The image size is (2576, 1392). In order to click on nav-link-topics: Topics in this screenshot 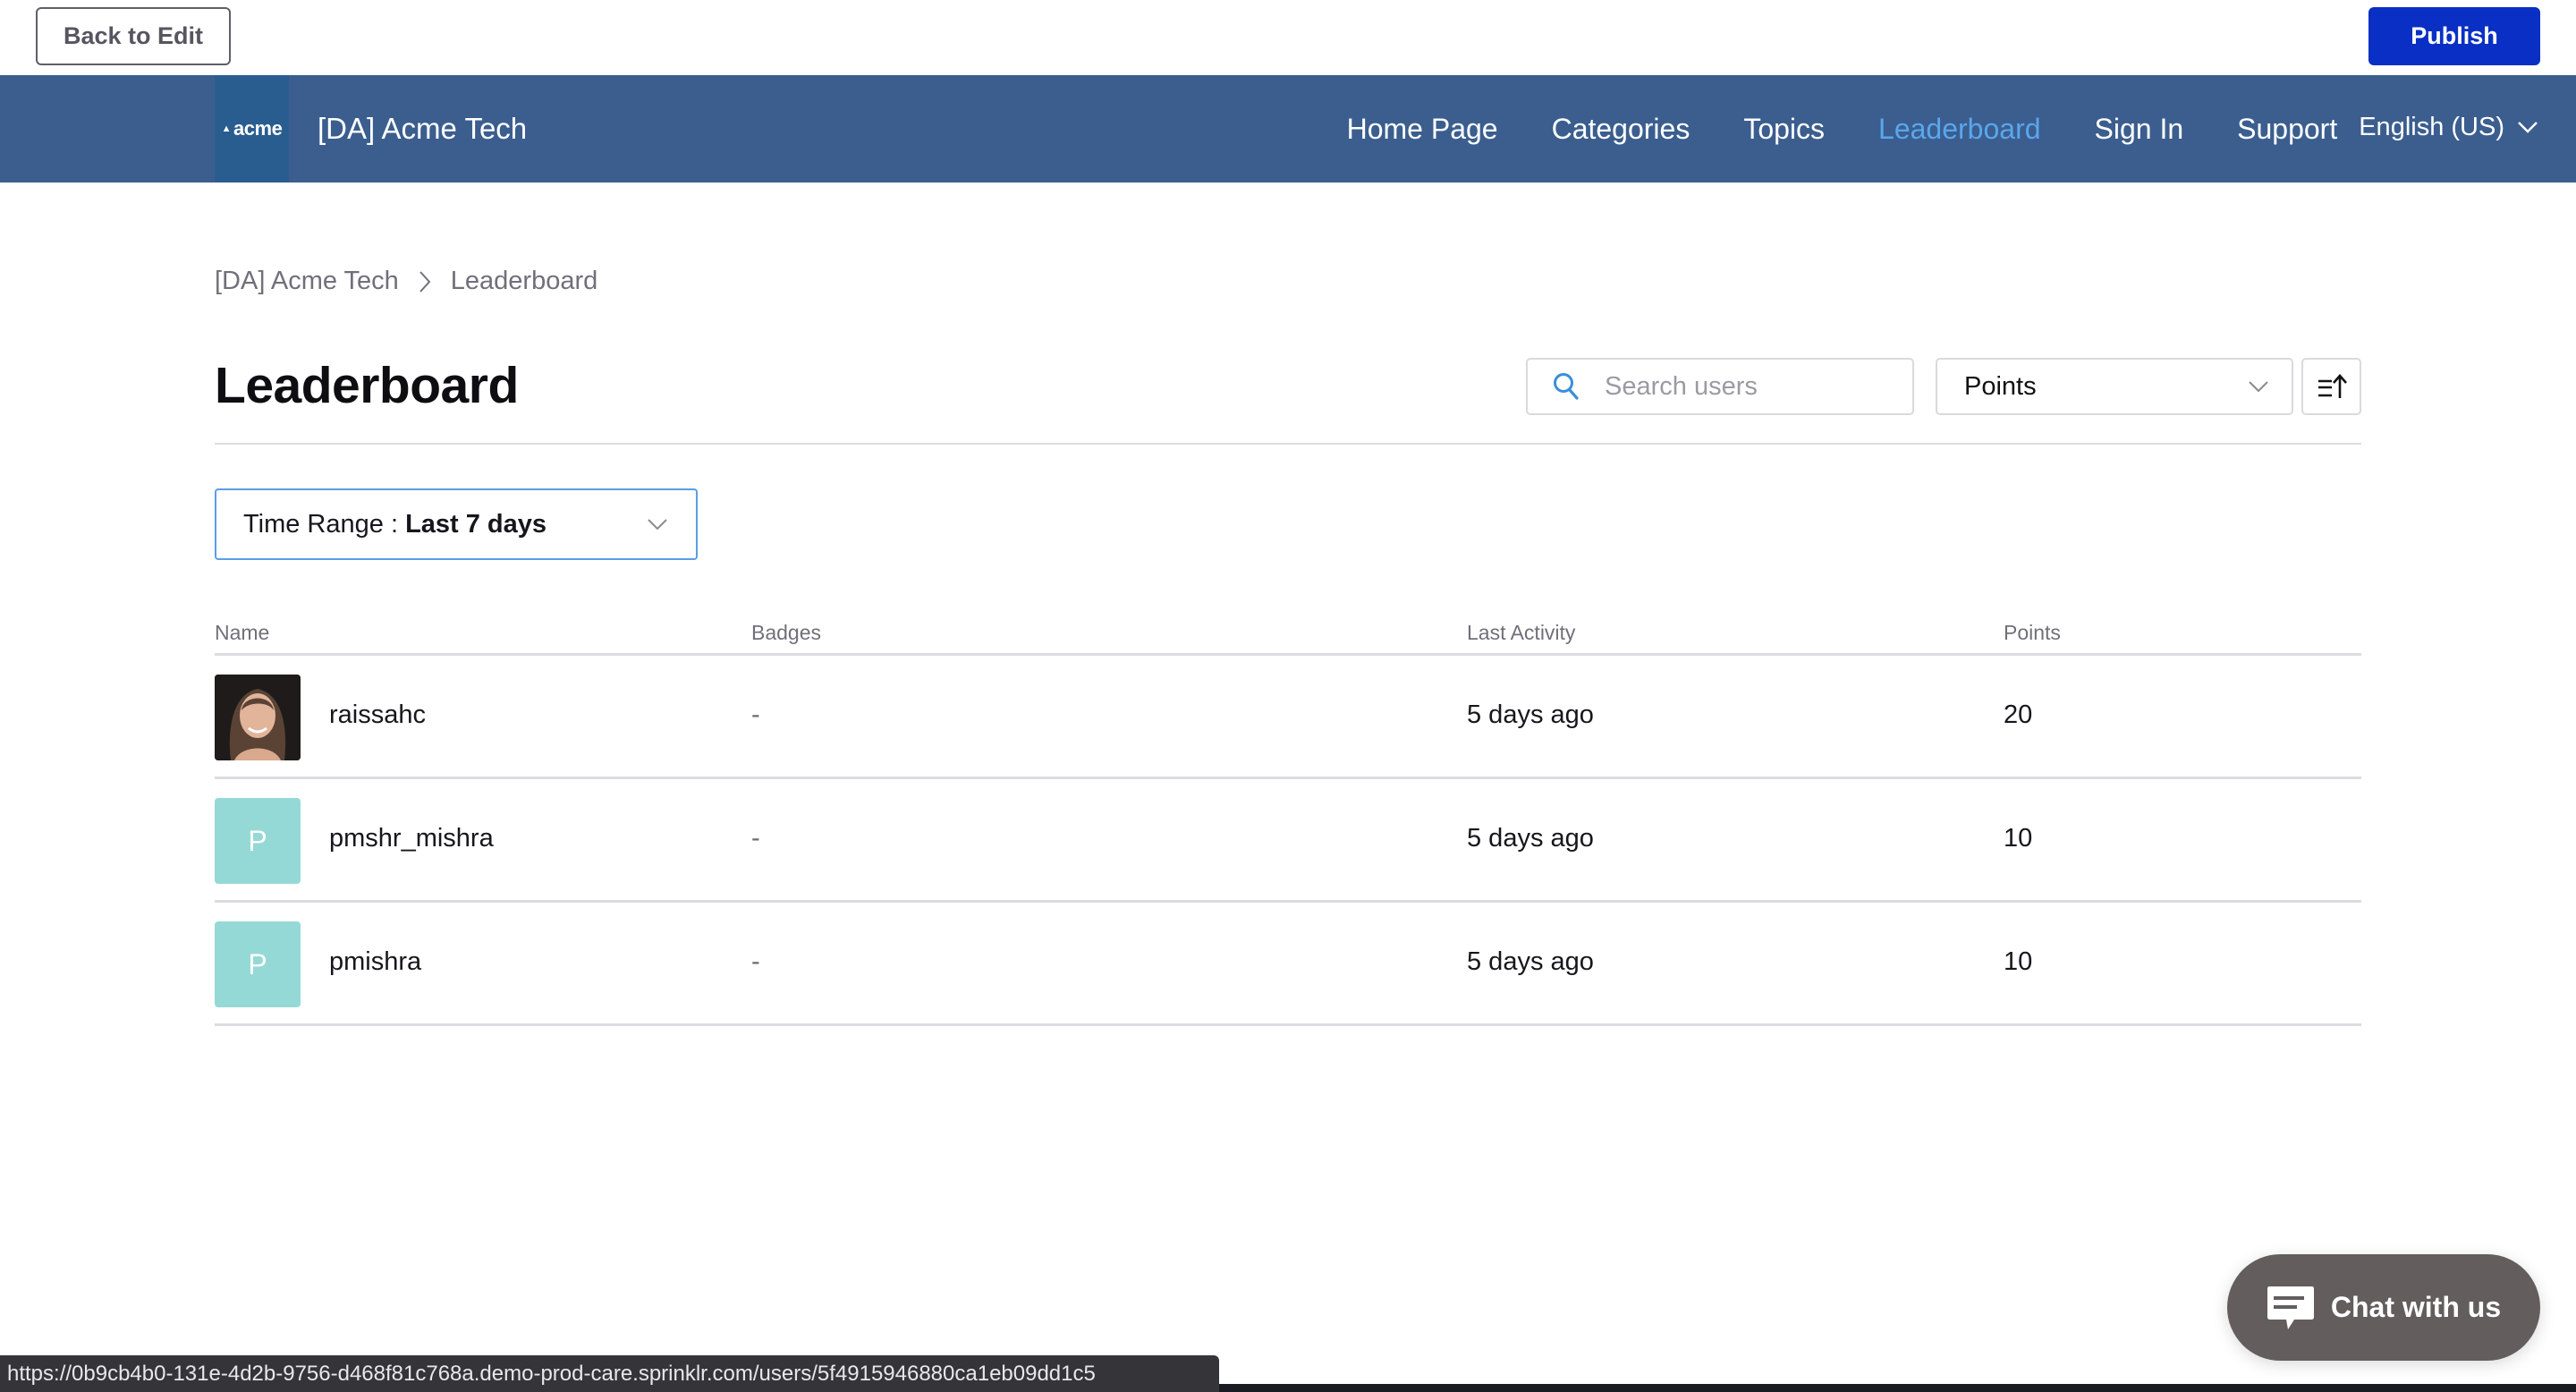, I will do `click(1784, 129)`.